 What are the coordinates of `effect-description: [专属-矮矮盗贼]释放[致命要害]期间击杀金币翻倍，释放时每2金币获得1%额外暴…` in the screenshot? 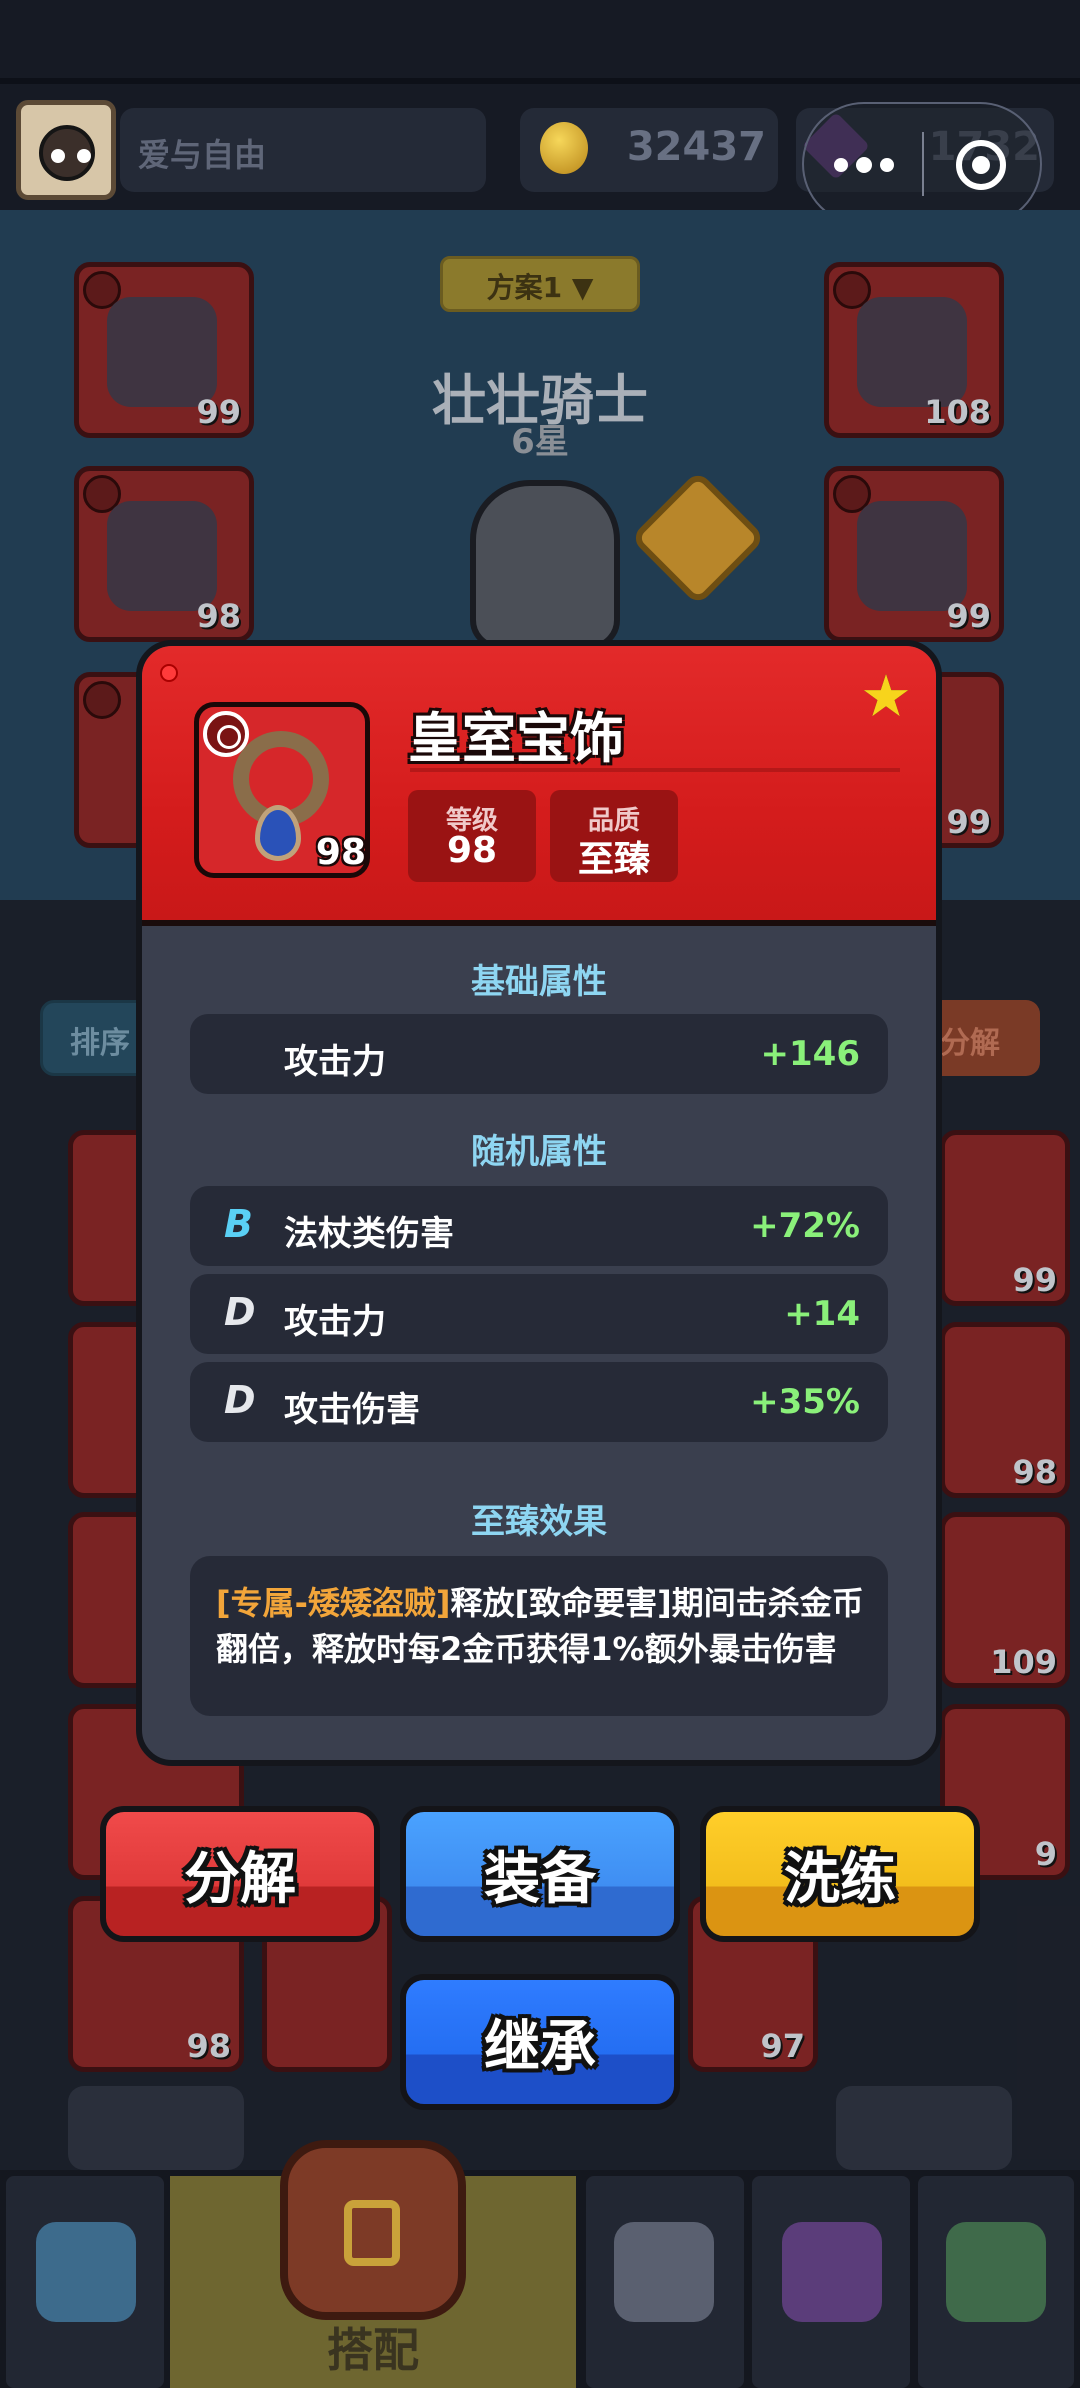 It's located at (546, 1626).